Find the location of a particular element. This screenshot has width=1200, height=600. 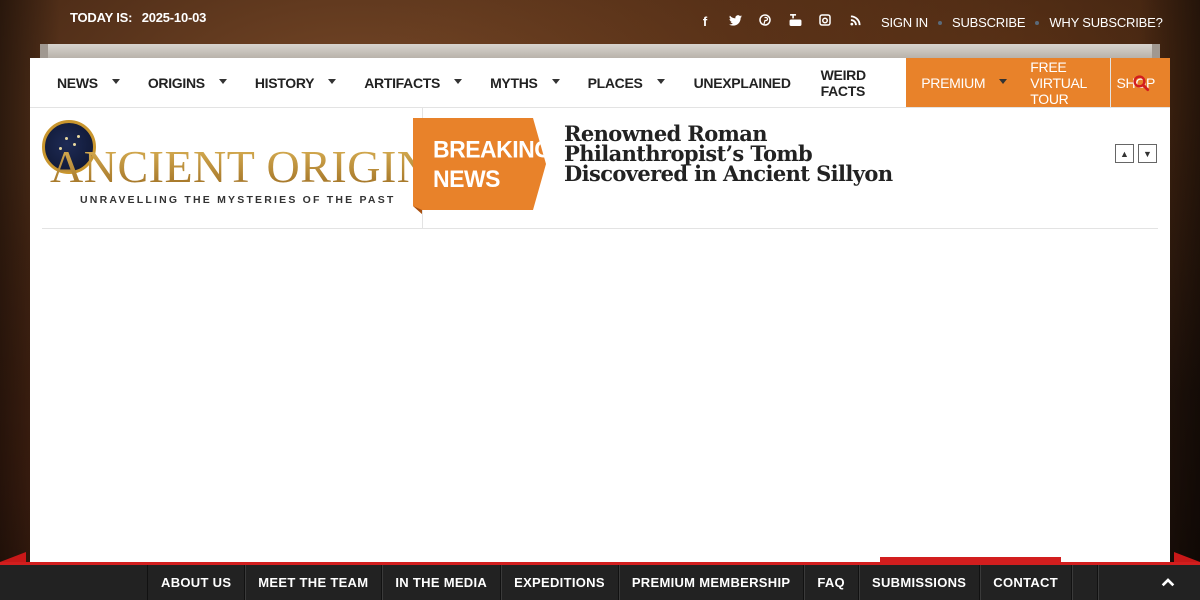

nav-label: ARTIFACTS is located at coordinates (402, 83).